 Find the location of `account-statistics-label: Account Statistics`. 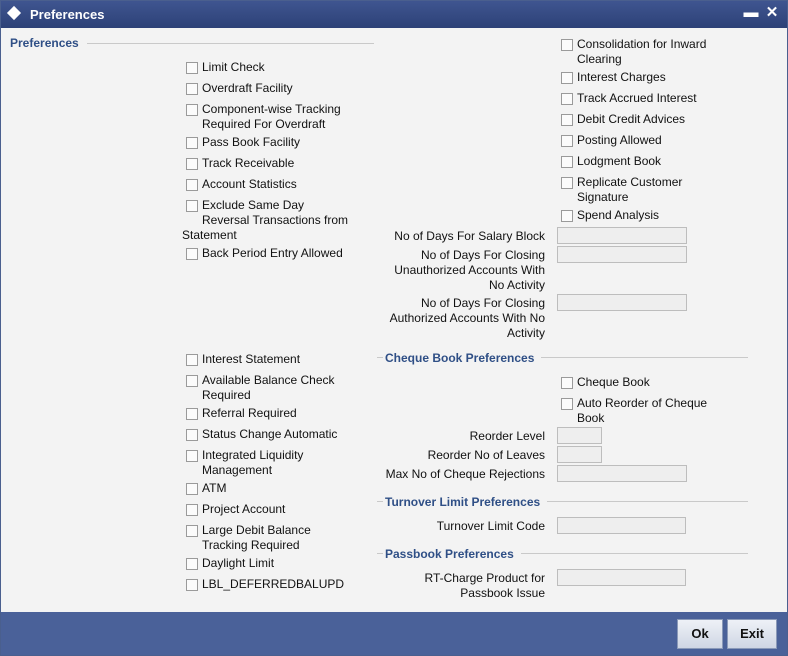

account-statistics-label: Account Statistics is located at coordinates (249, 184).